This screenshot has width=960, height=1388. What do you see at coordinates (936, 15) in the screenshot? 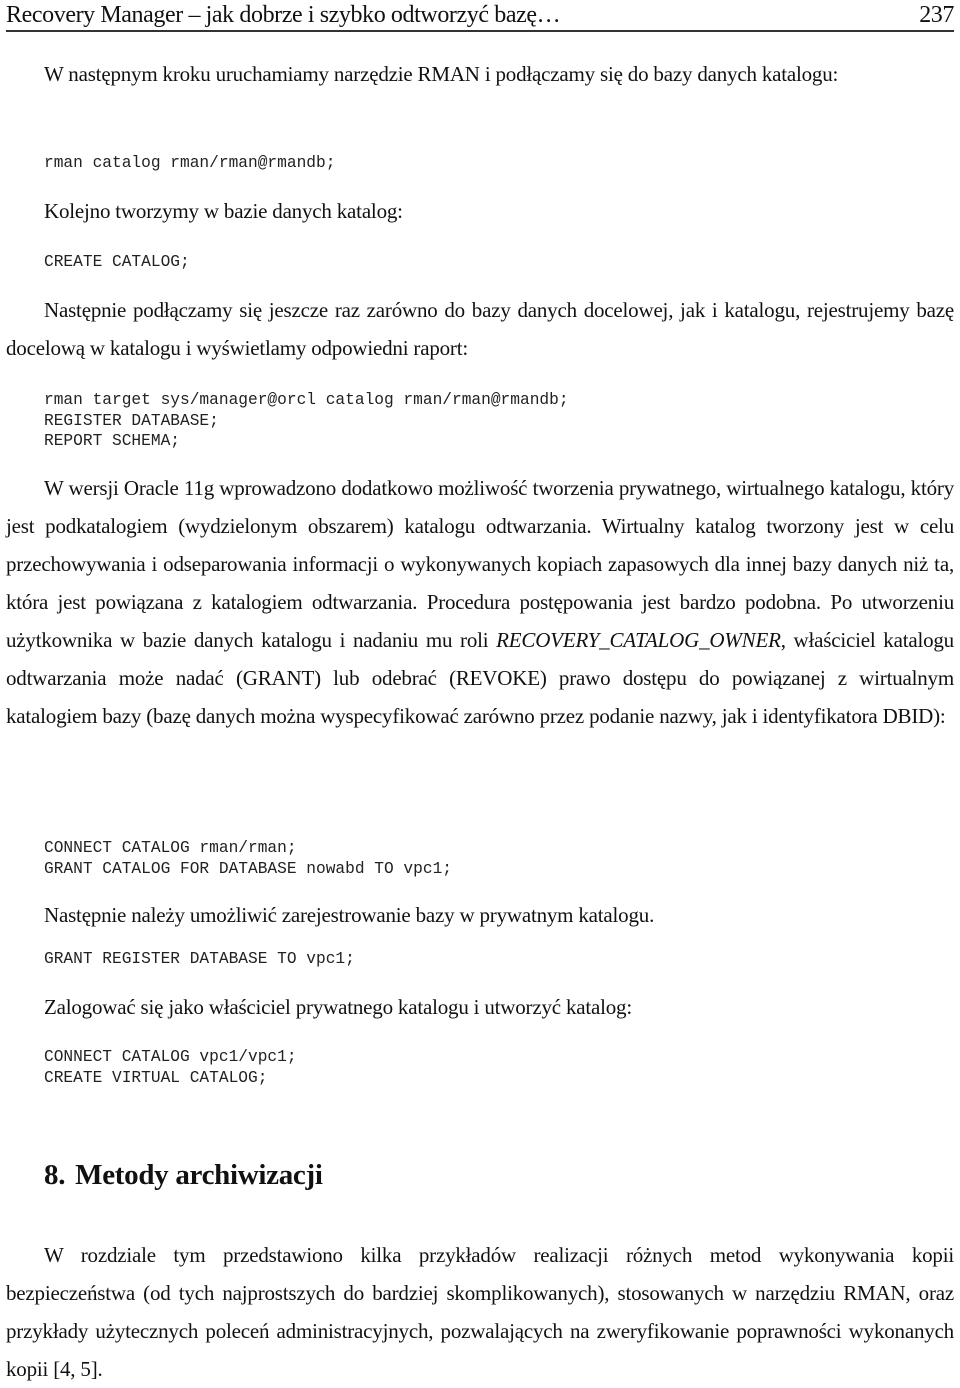
I see `page-number: 237` at bounding box center [936, 15].